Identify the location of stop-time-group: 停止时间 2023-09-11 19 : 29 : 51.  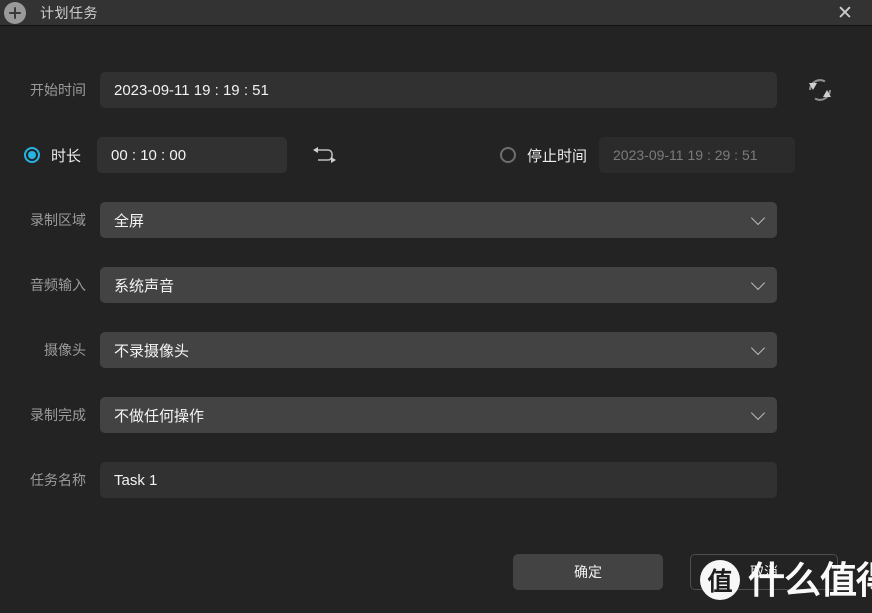
(648, 155).